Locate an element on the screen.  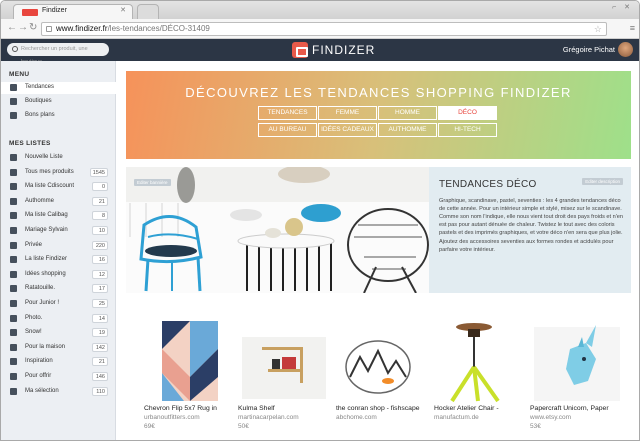
category-button: AU BUREAU is located at coordinates (287, 130).